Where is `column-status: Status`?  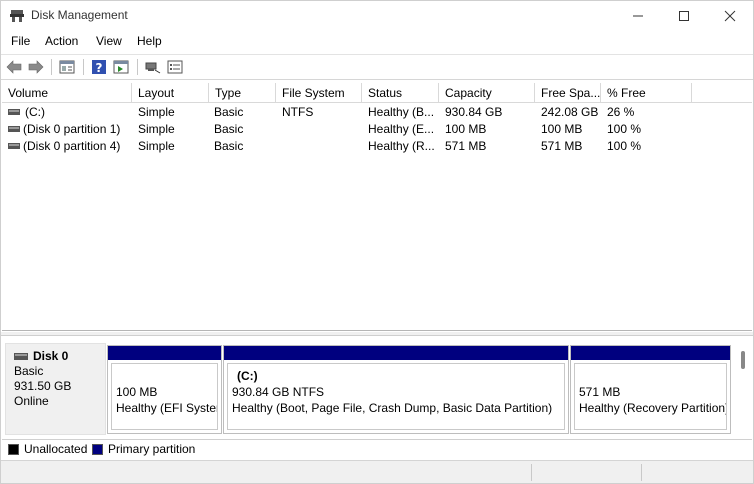
column-status: Status is located at coordinates (400, 93).